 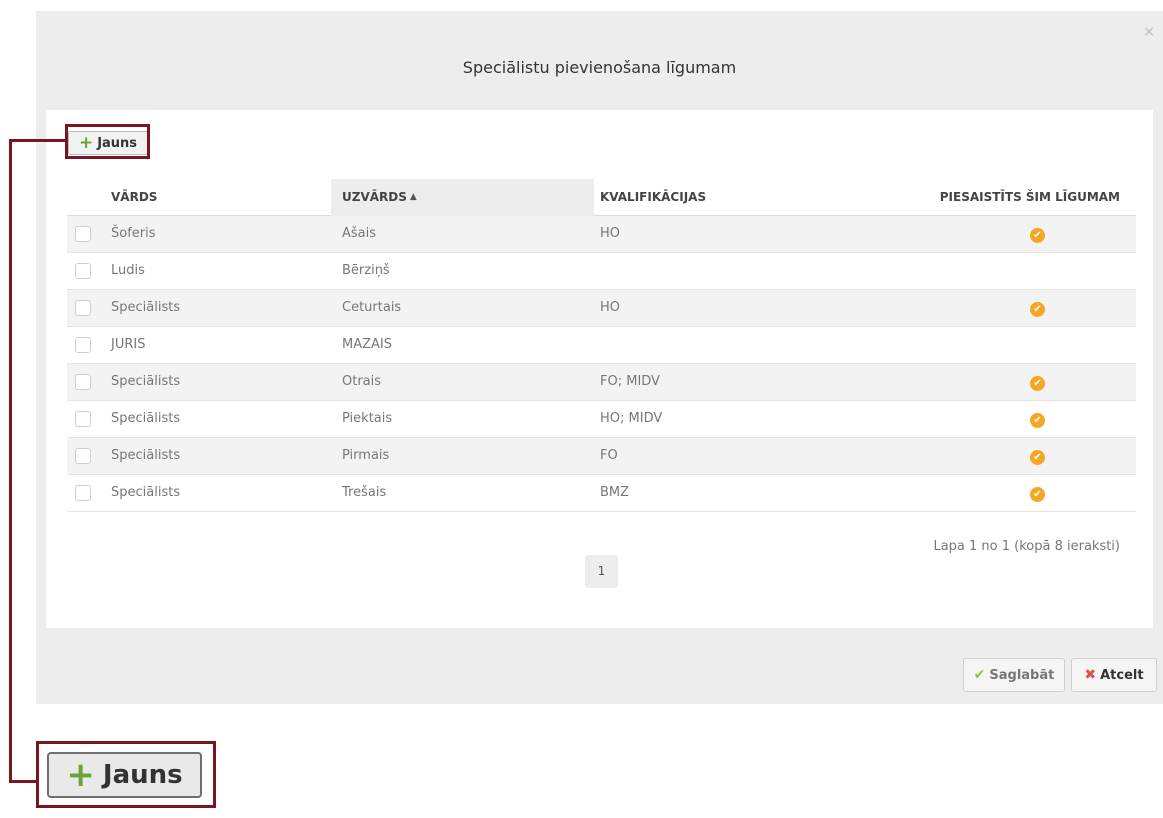 I want to click on pagination-info: Lapa 1 no 1 (kopā 8 ieraksti), so click(x=1026, y=546).